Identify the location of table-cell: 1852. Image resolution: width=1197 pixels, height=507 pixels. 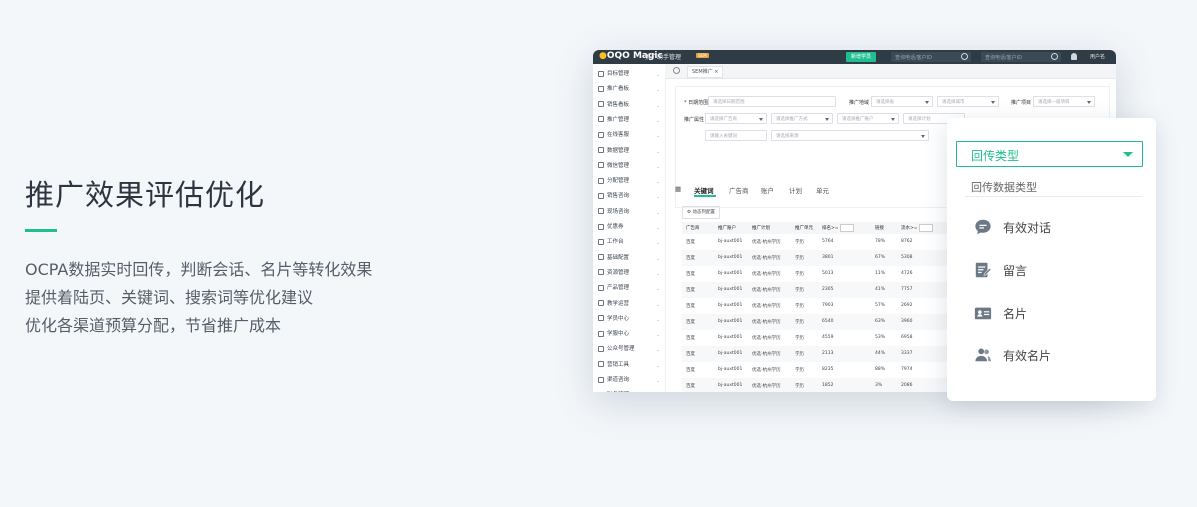
(828, 385).